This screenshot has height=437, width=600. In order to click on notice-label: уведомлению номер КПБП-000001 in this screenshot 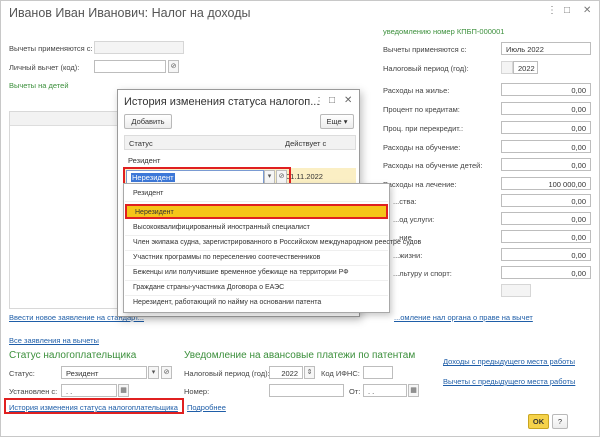, I will do `click(444, 31)`.